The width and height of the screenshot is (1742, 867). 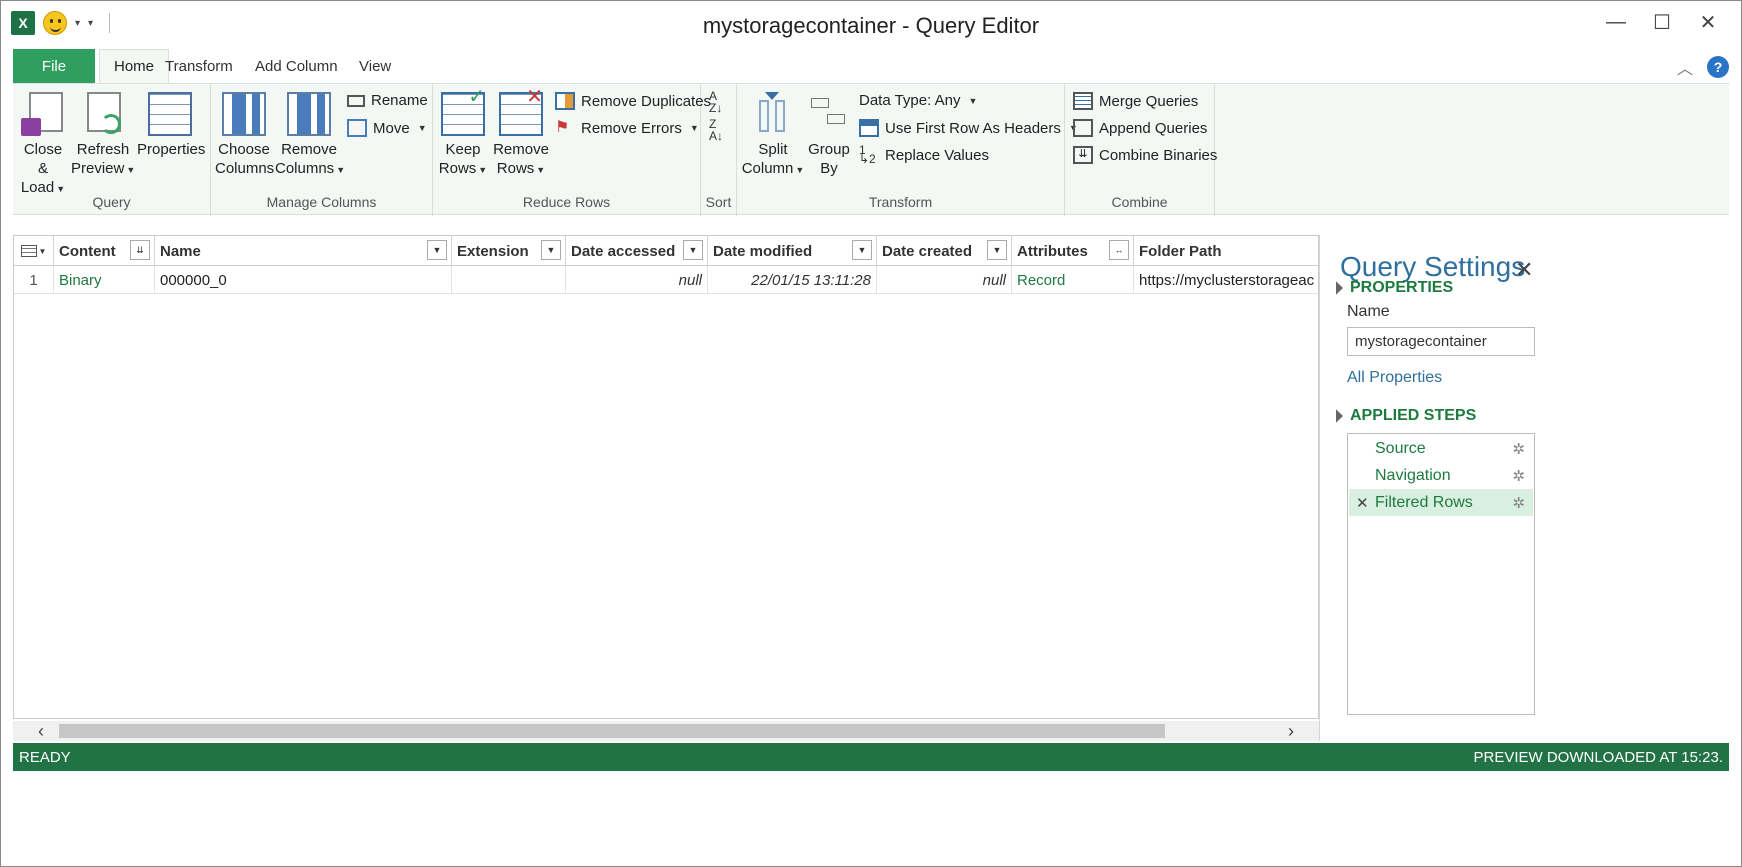 I want to click on append-queries-button: Append Queries, so click(x=1140, y=128).